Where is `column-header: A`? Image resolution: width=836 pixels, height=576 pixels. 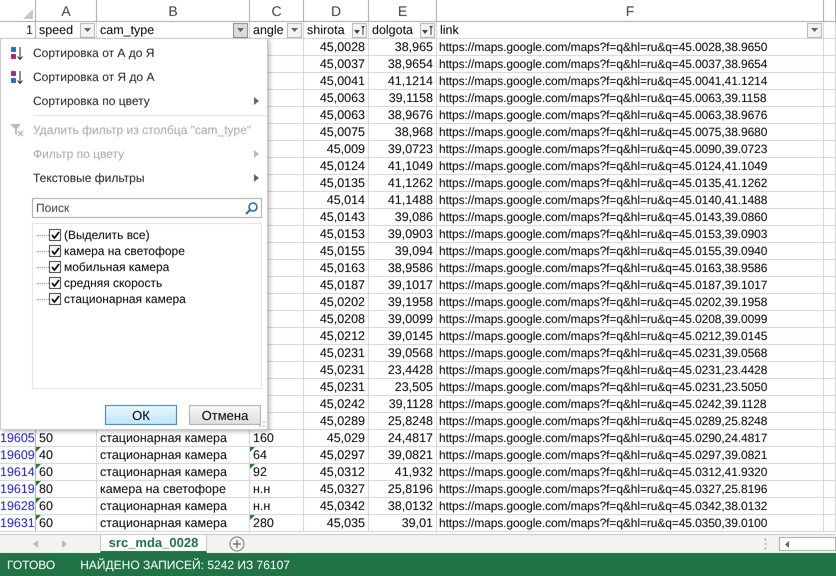
column-header: A is located at coordinates (66, 11).